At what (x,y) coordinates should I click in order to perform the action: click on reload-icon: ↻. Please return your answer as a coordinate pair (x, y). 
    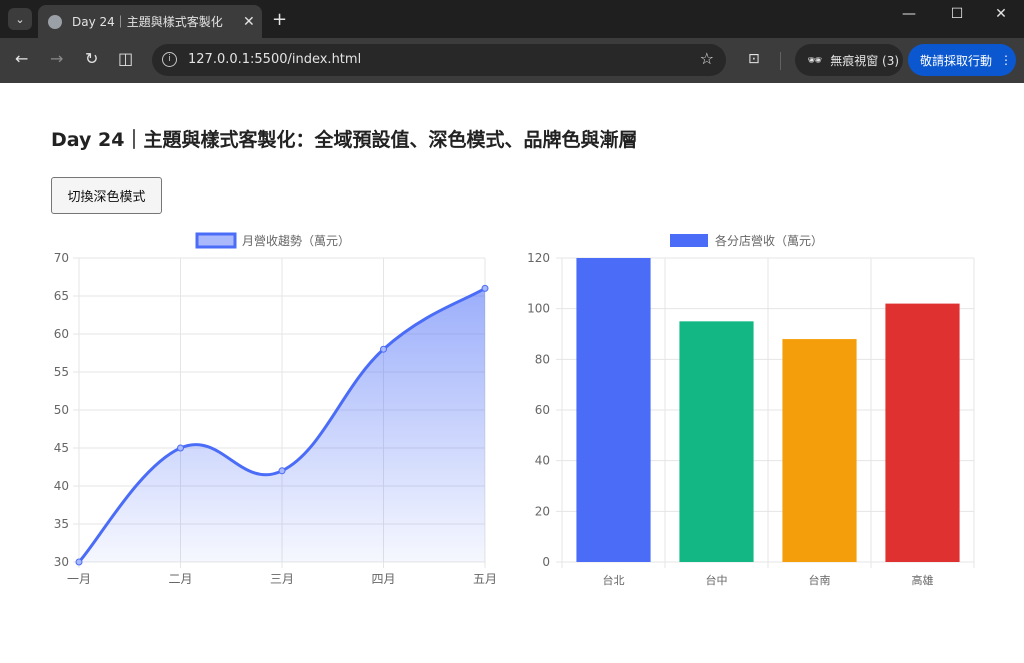
    Looking at the image, I should click on (91, 58).